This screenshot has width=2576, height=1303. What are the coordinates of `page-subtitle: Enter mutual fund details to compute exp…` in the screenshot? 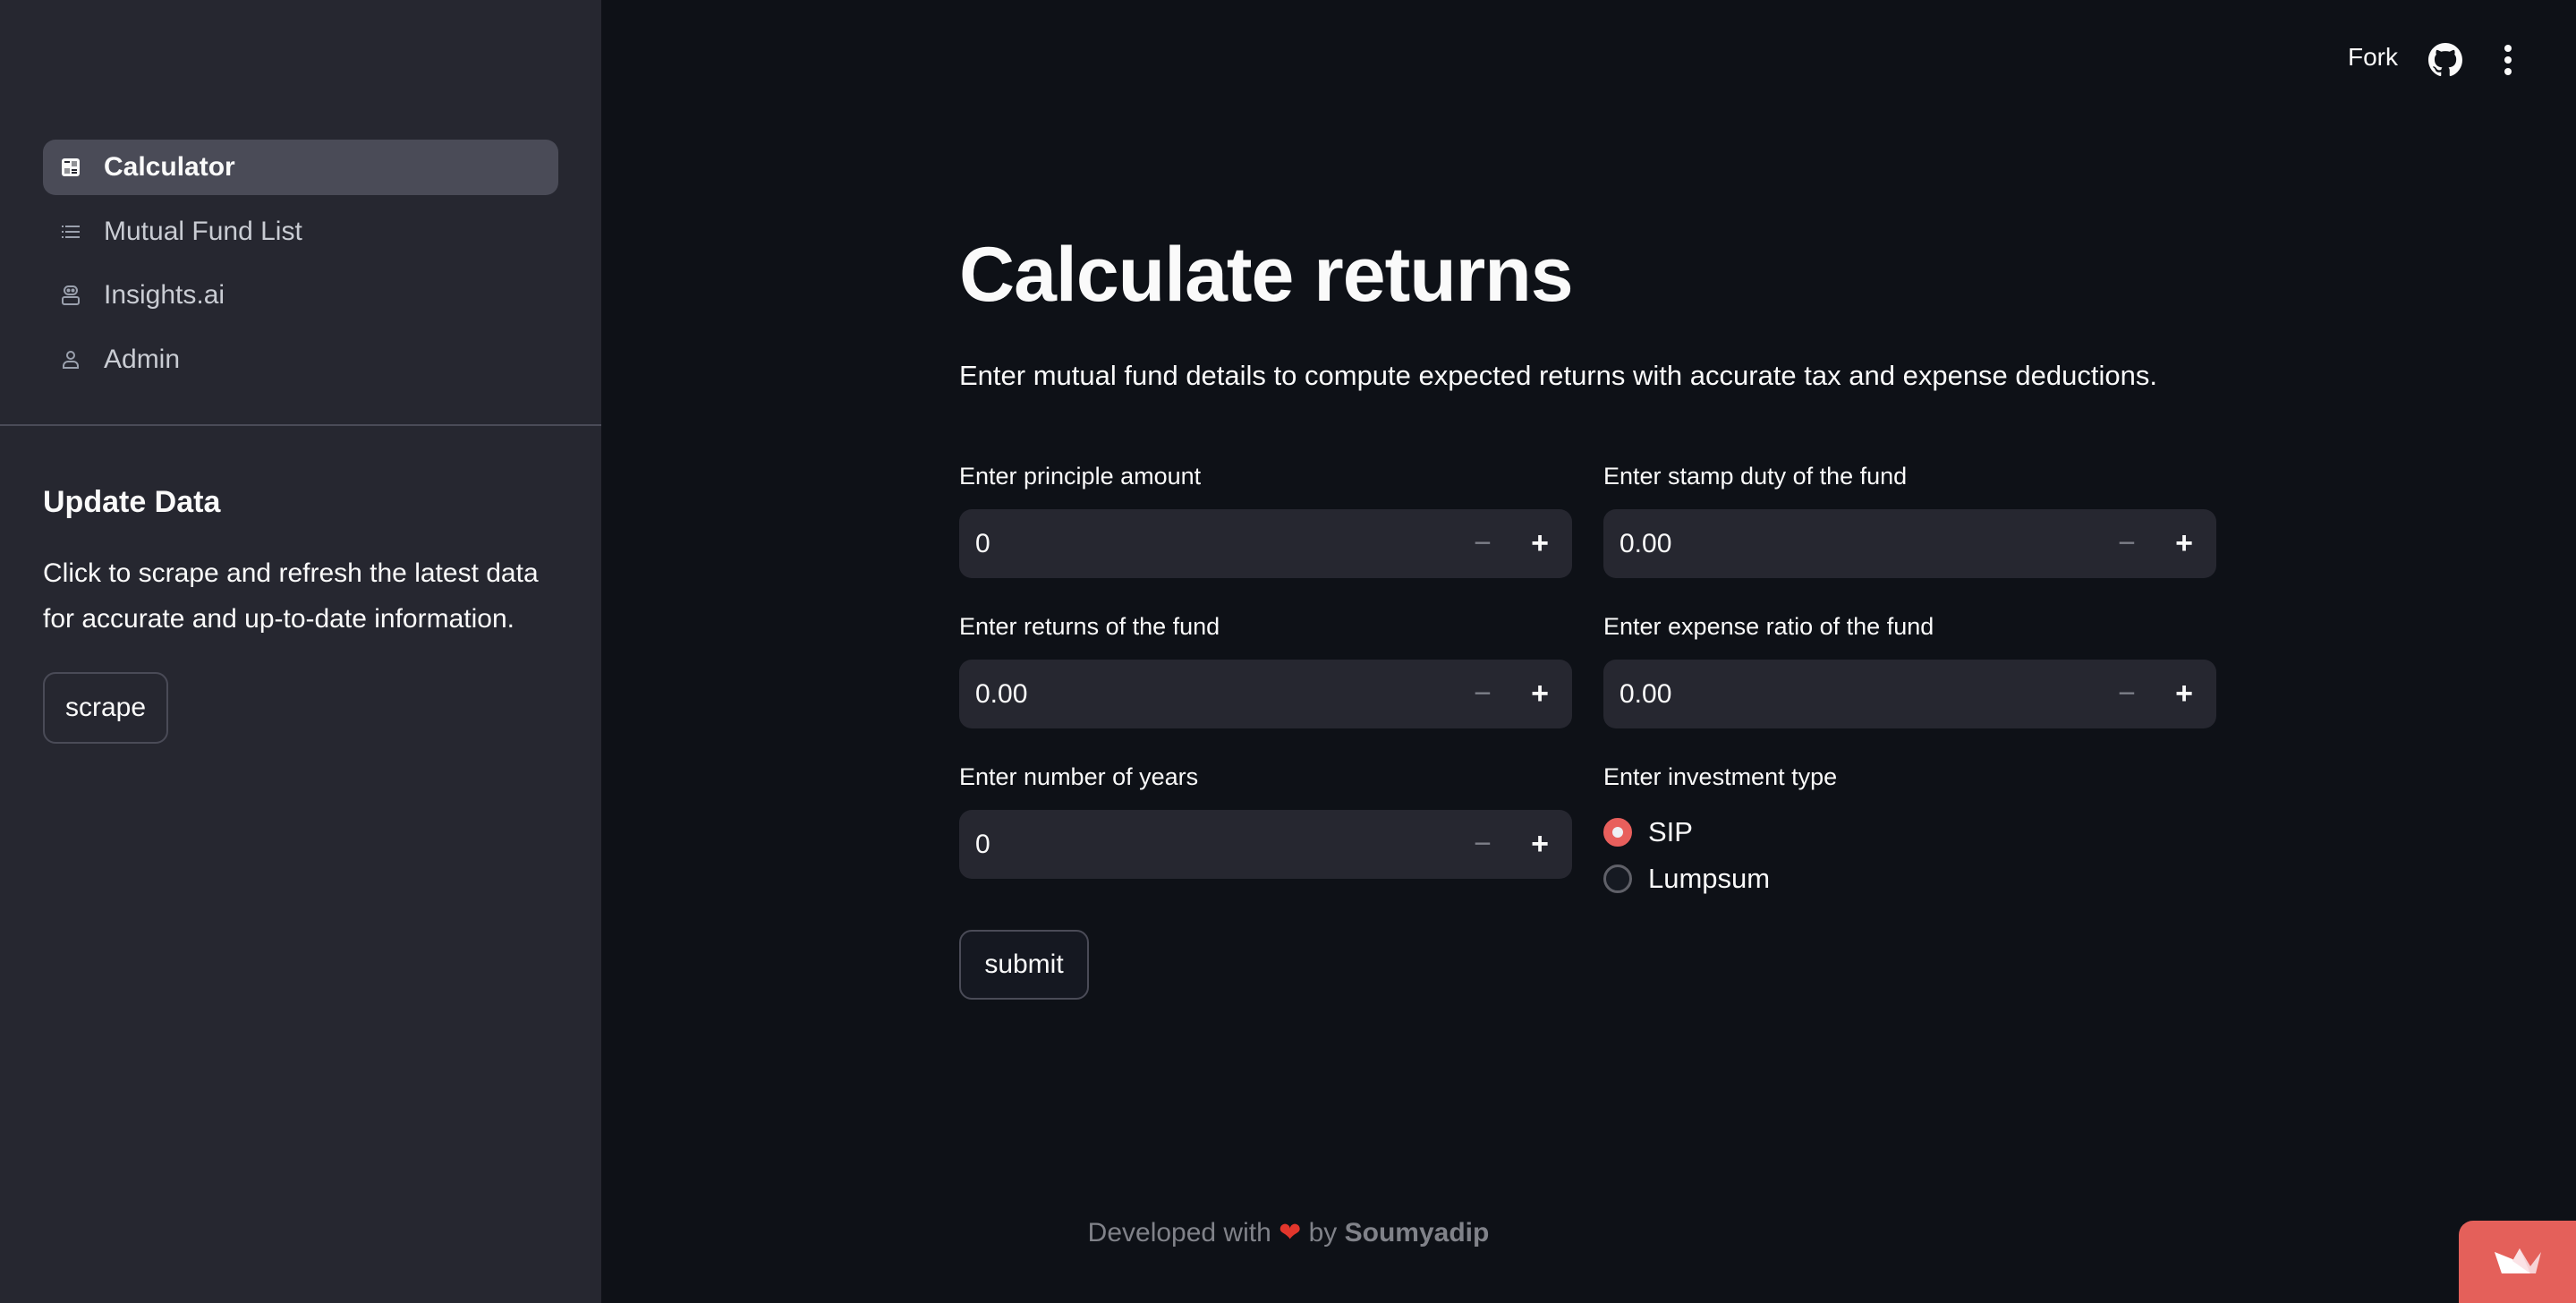 It's located at (1558, 375).